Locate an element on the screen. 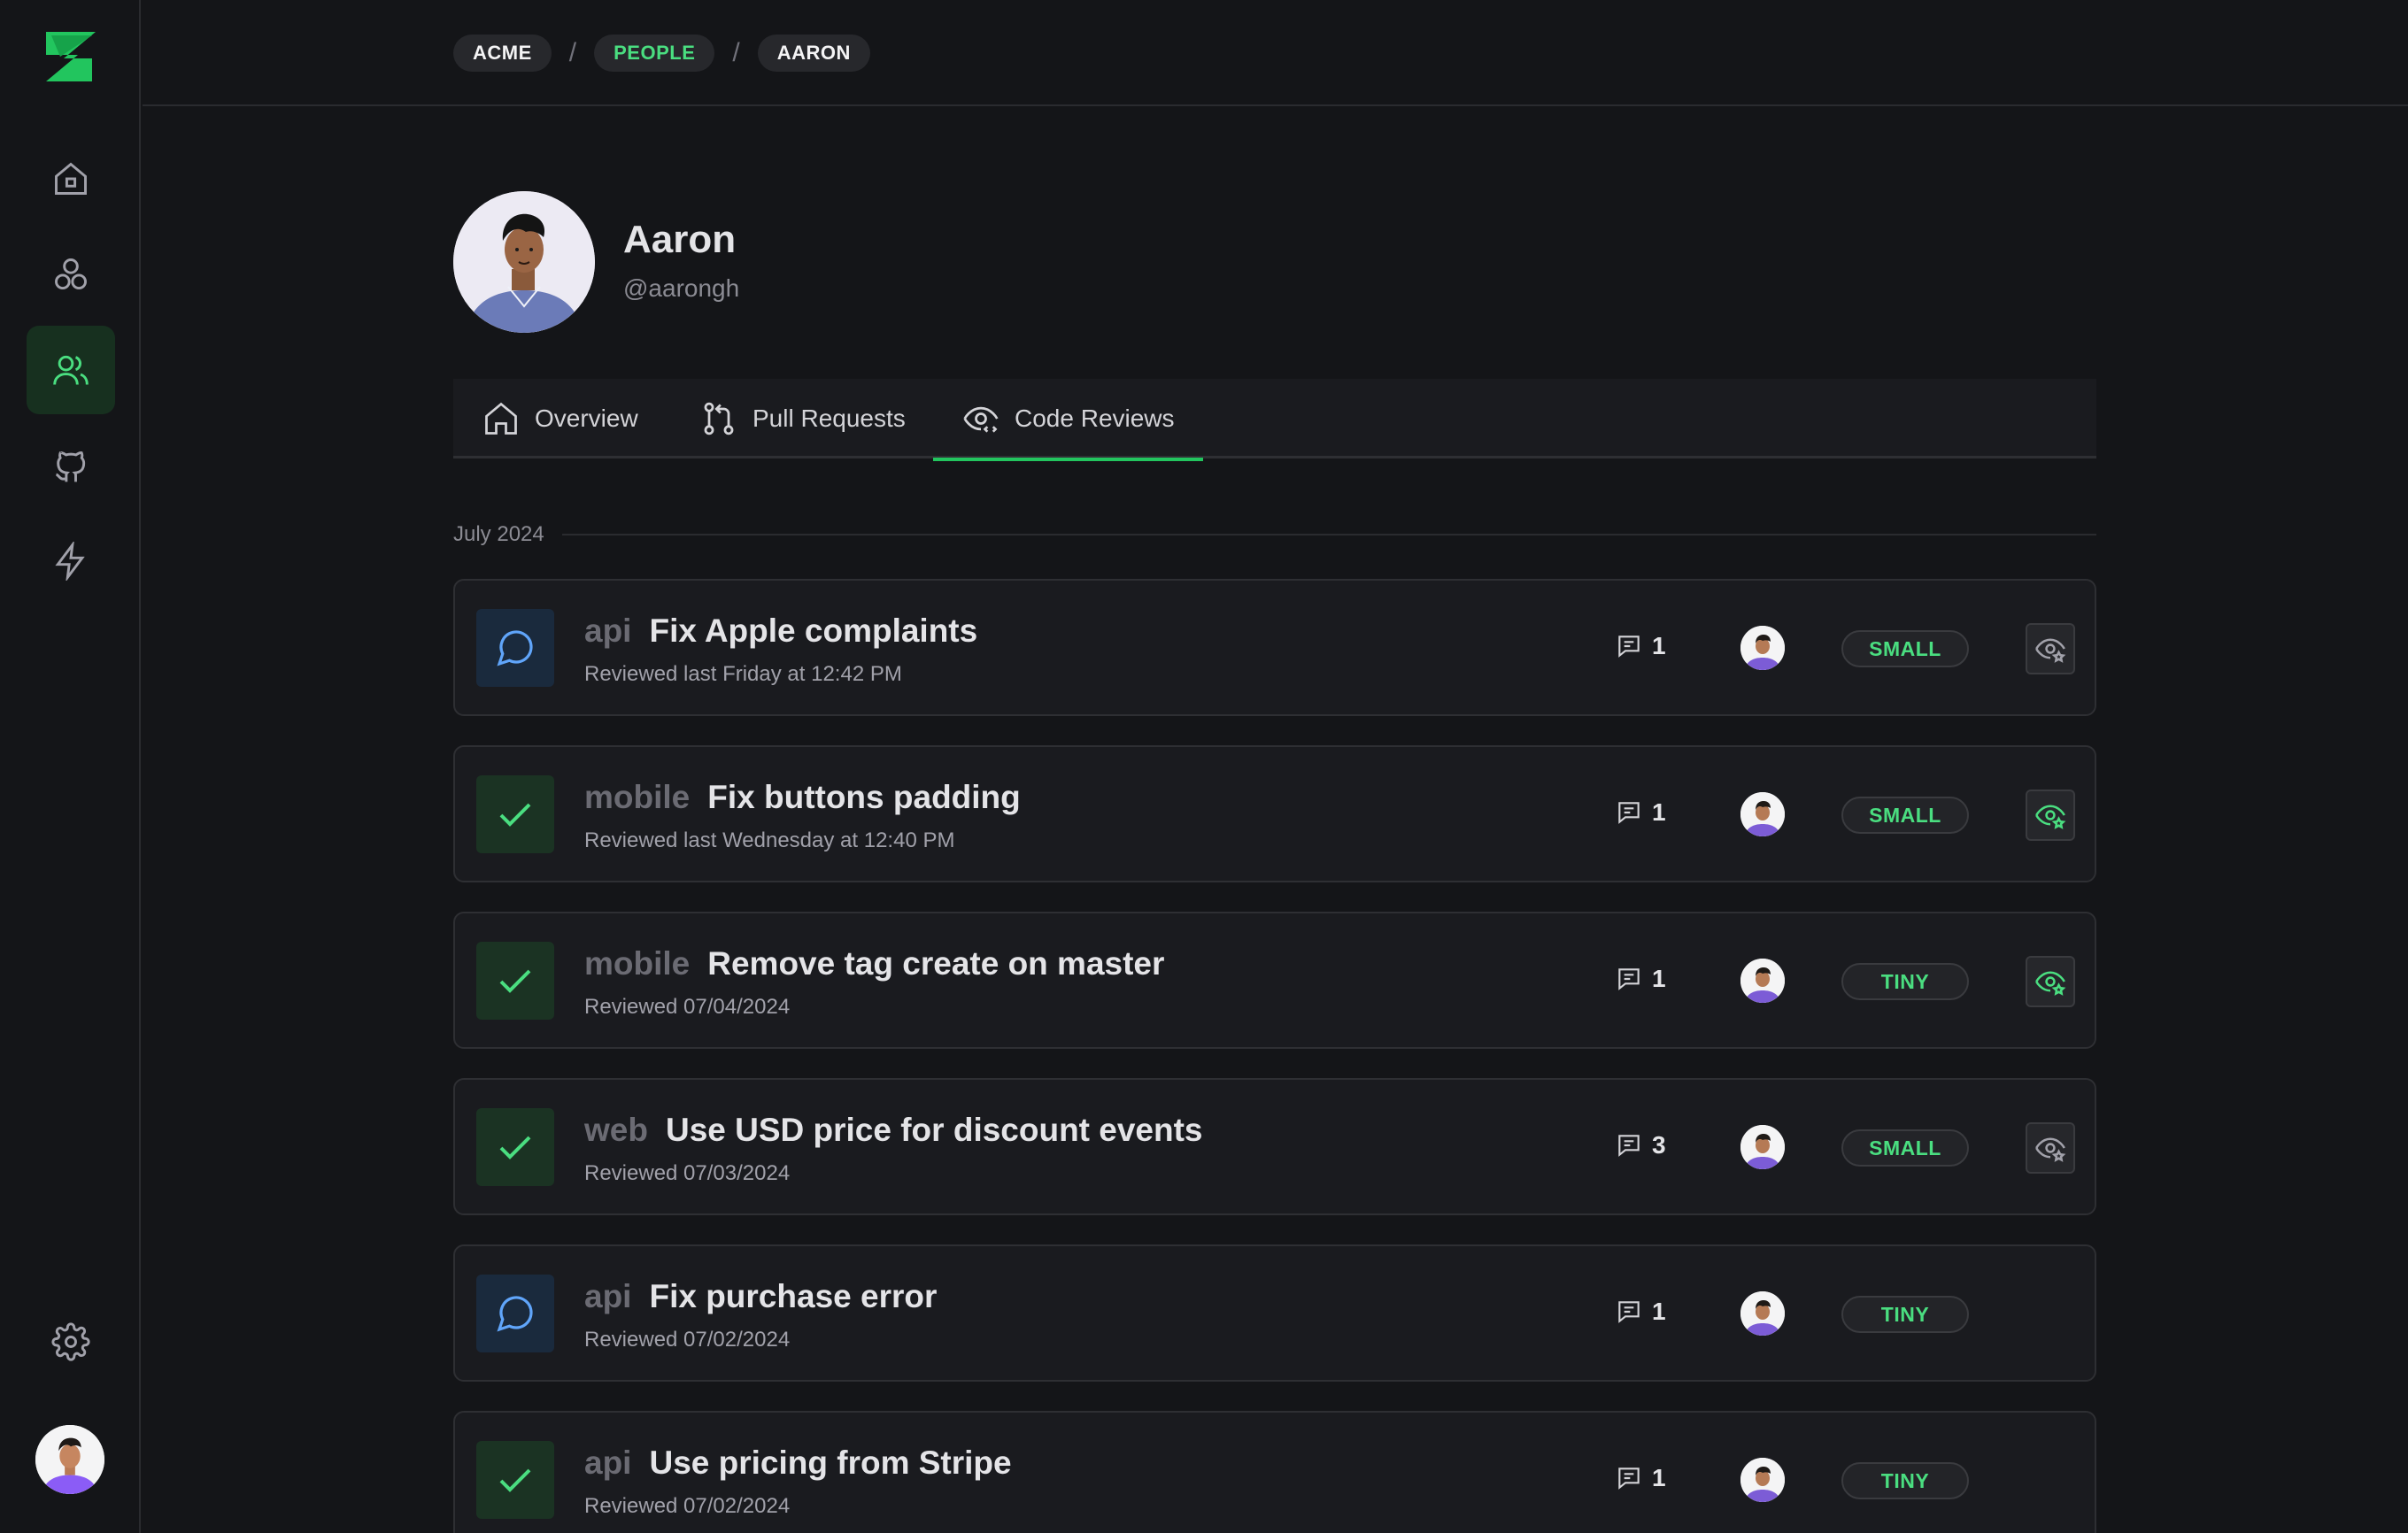 This screenshot has width=2408, height=1533. logo-icon is located at coordinates (71, 56).